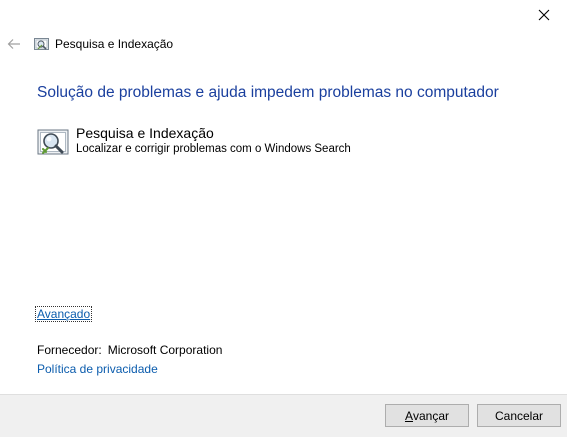  What do you see at coordinates (53, 142) in the screenshot?
I see `magnifier-search-icon` at bounding box center [53, 142].